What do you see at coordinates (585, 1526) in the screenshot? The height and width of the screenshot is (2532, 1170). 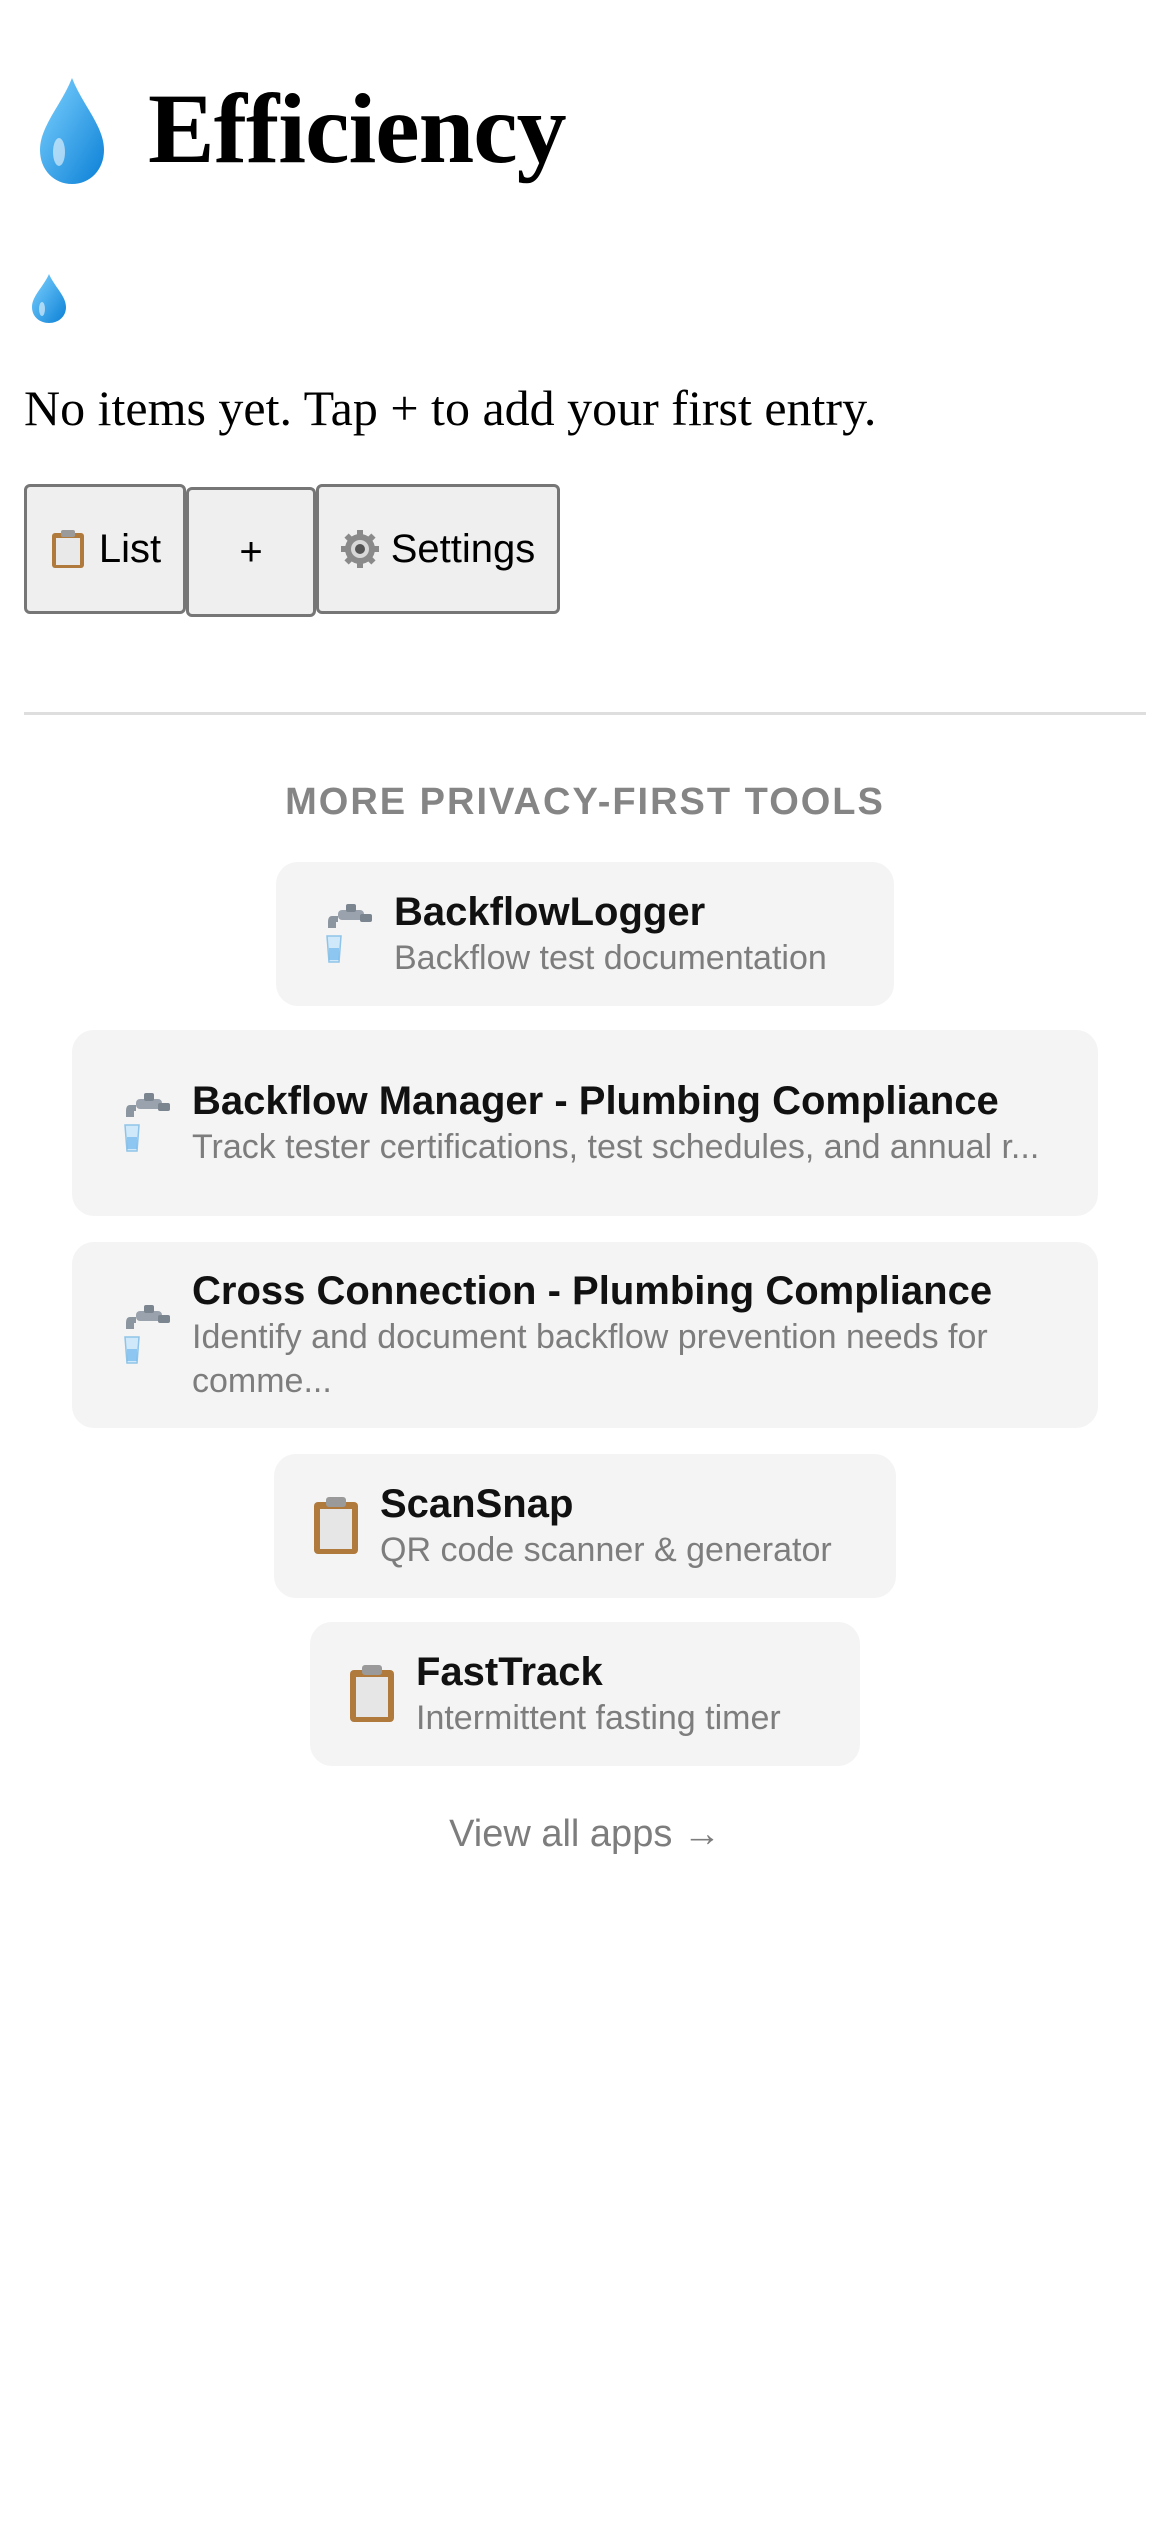 I see `app-card-scansnap: ScanSnap QR code scanner & generator` at bounding box center [585, 1526].